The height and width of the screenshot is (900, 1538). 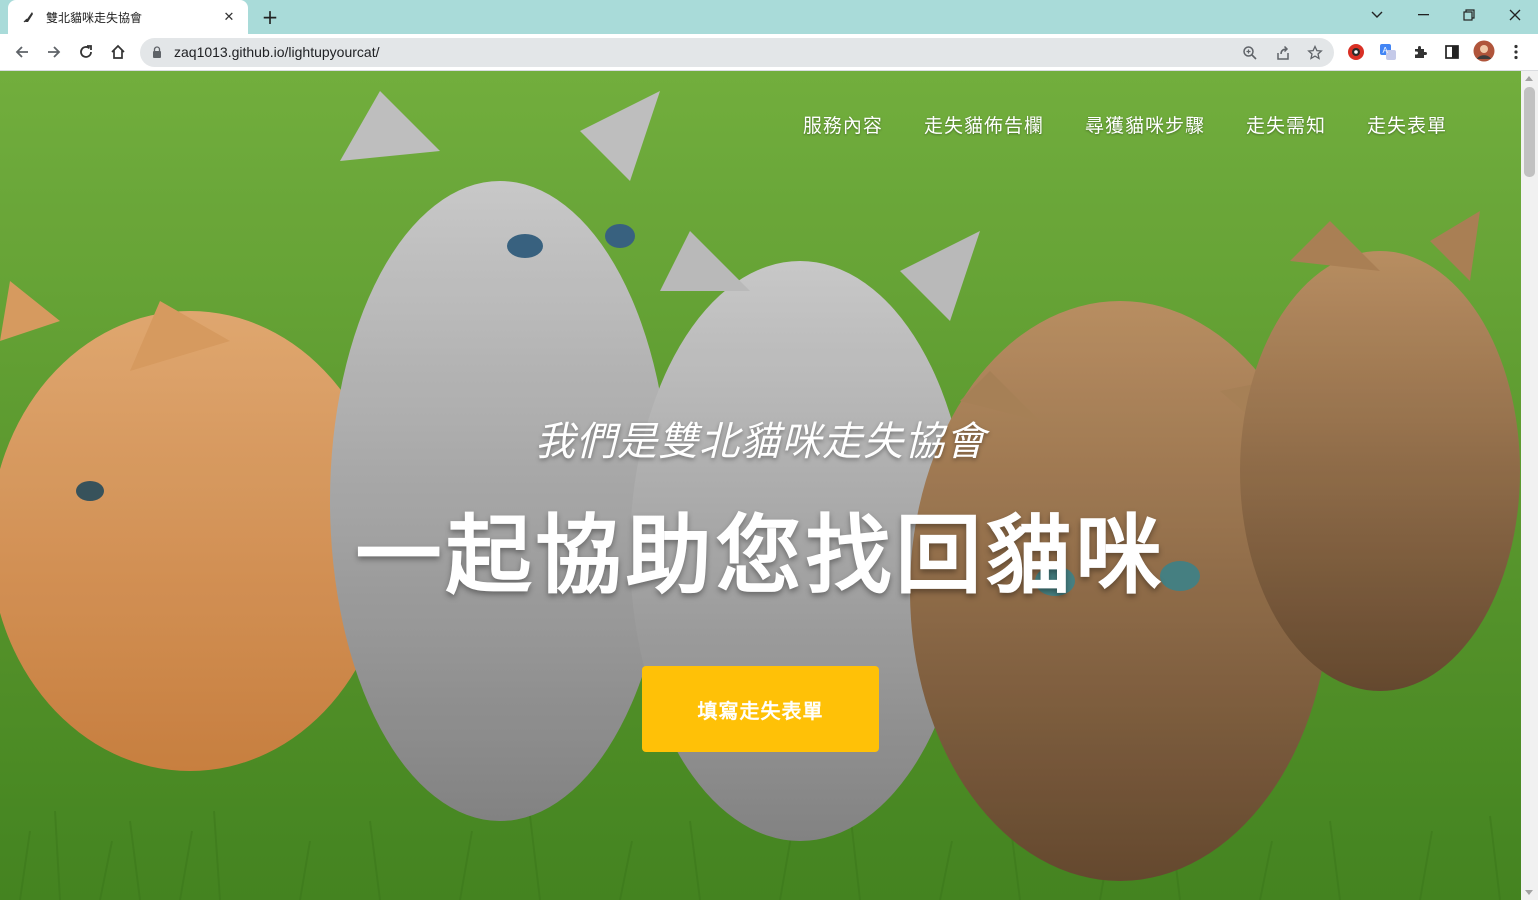 What do you see at coordinates (1469, 15) in the screenshot?
I see `restore-window-icon` at bounding box center [1469, 15].